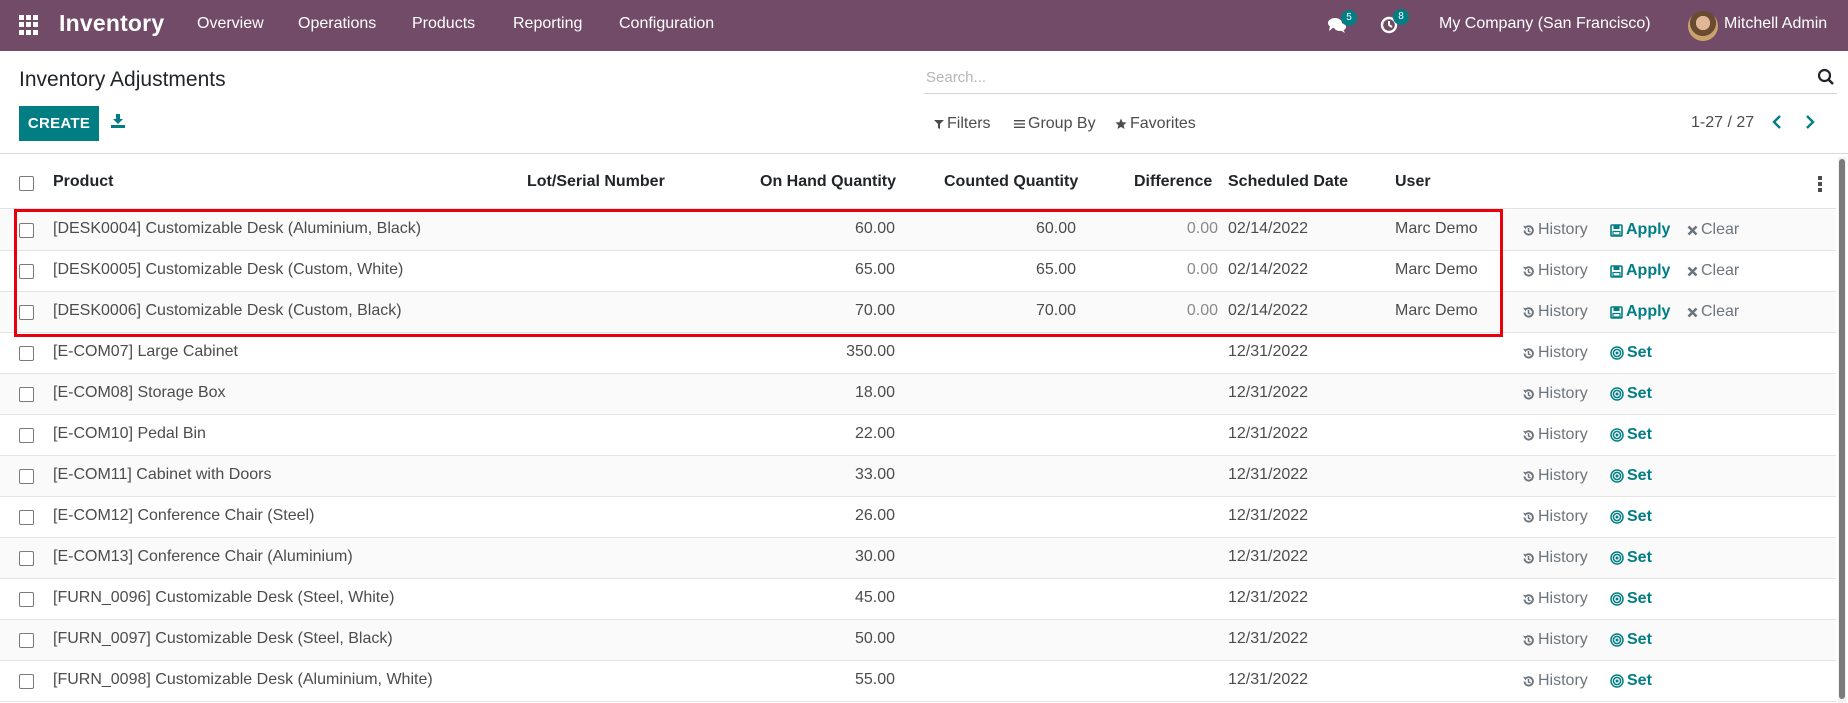 The image size is (1848, 703). What do you see at coordinates (111, 23) in the screenshot?
I see `app-brand: Inventory` at bounding box center [111, 23].